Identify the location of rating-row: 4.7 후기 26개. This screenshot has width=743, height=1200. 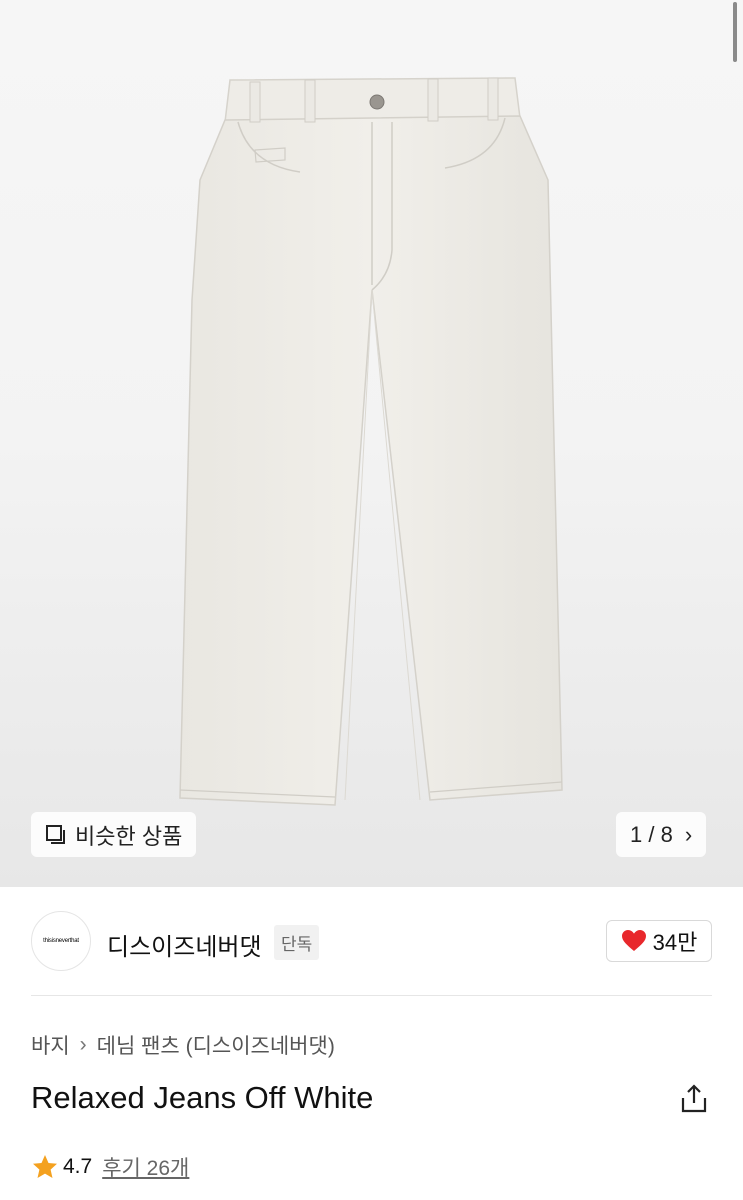
(110, 1167).